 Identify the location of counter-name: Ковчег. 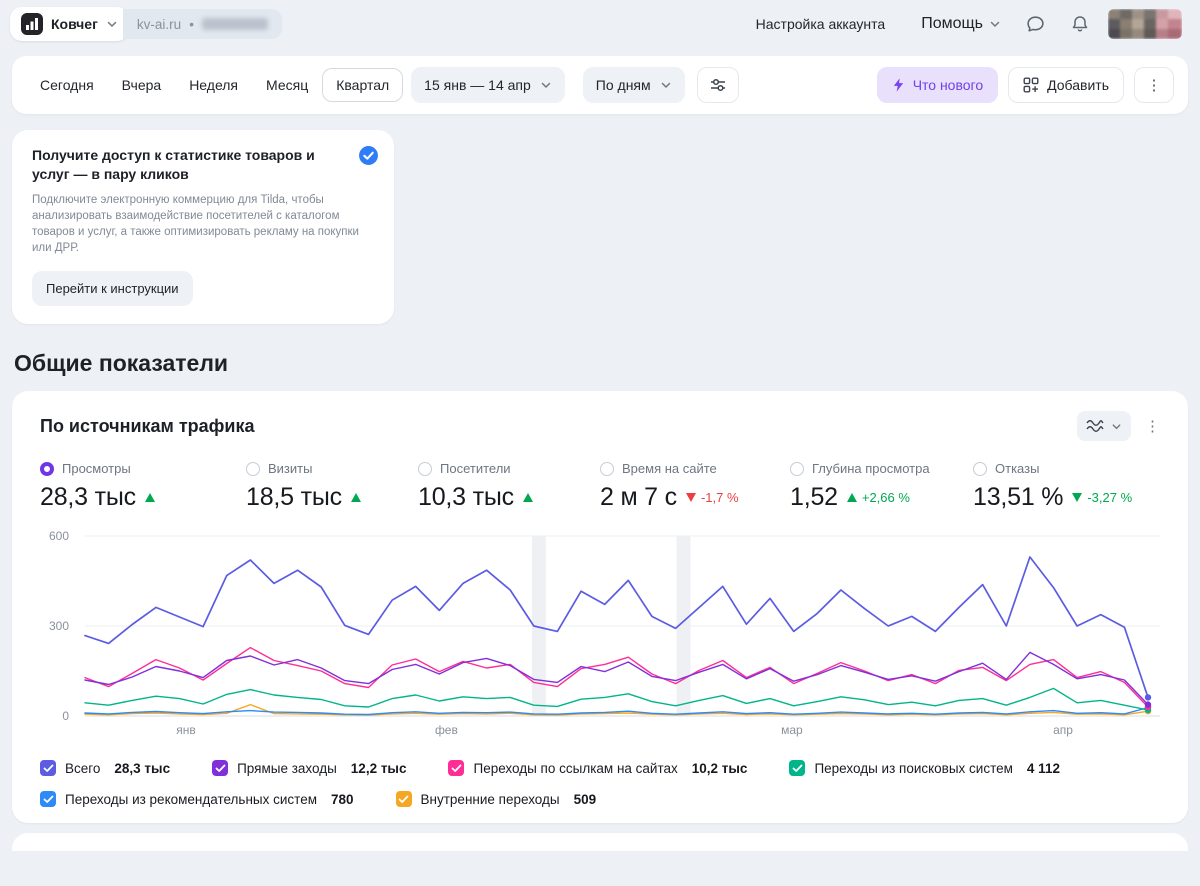
(74, 24).